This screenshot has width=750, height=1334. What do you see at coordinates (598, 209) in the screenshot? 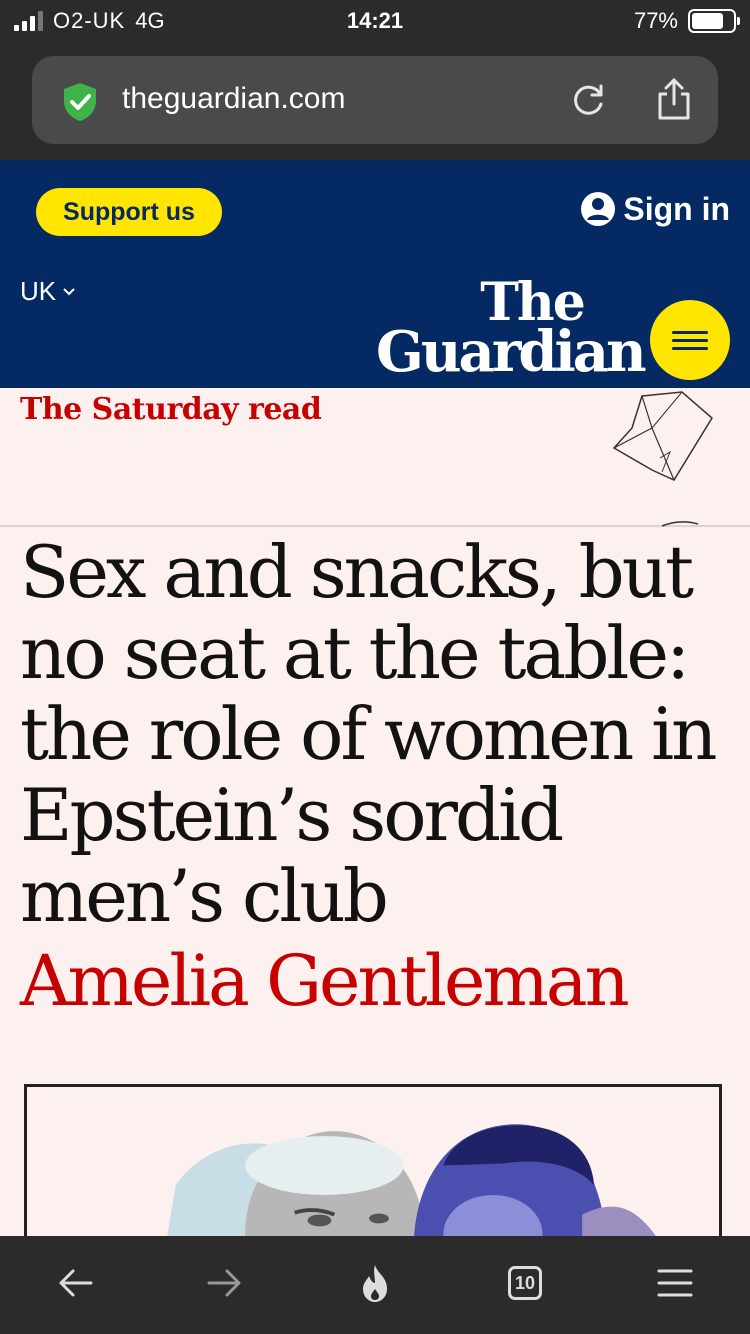
I see `account-icon` at bounding box center [598, 209].